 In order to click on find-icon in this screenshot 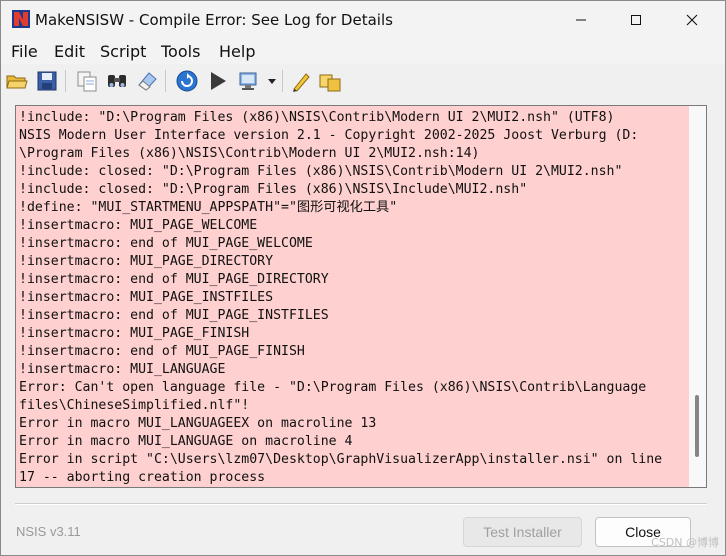, I will do `click(117, 81)`.